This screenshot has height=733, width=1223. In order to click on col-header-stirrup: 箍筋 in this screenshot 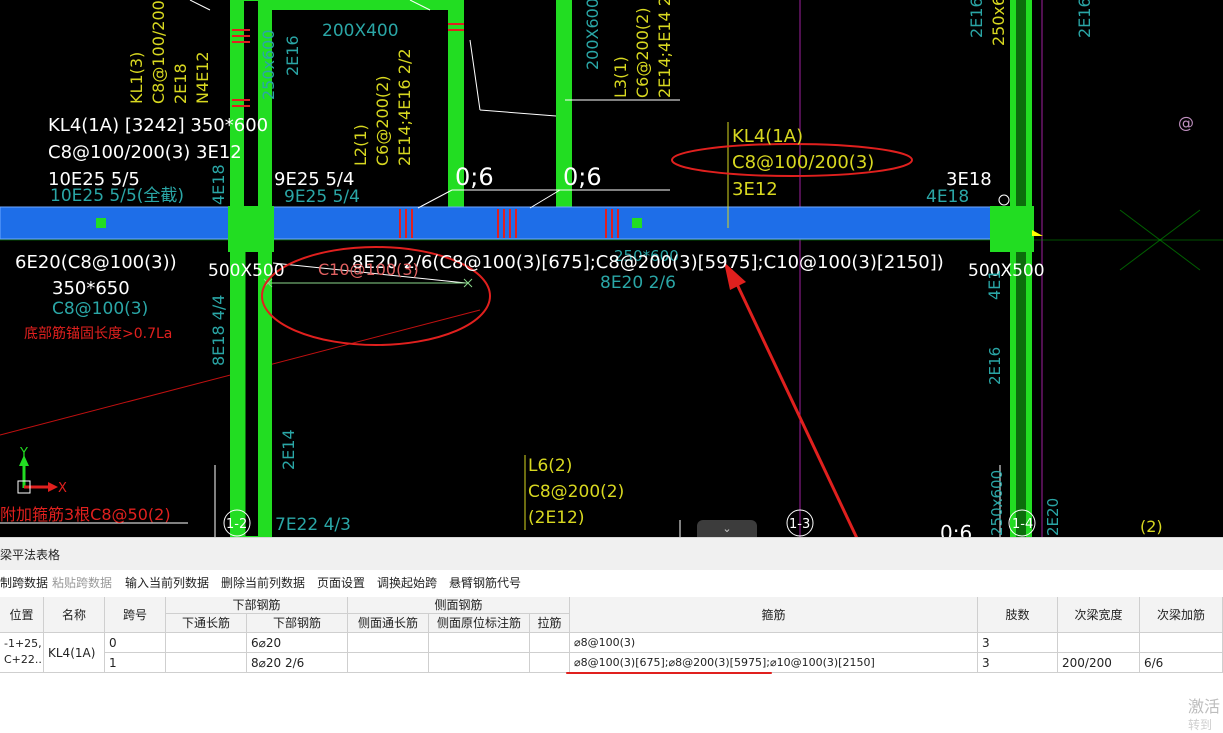, I will do `click(774, 615)`.